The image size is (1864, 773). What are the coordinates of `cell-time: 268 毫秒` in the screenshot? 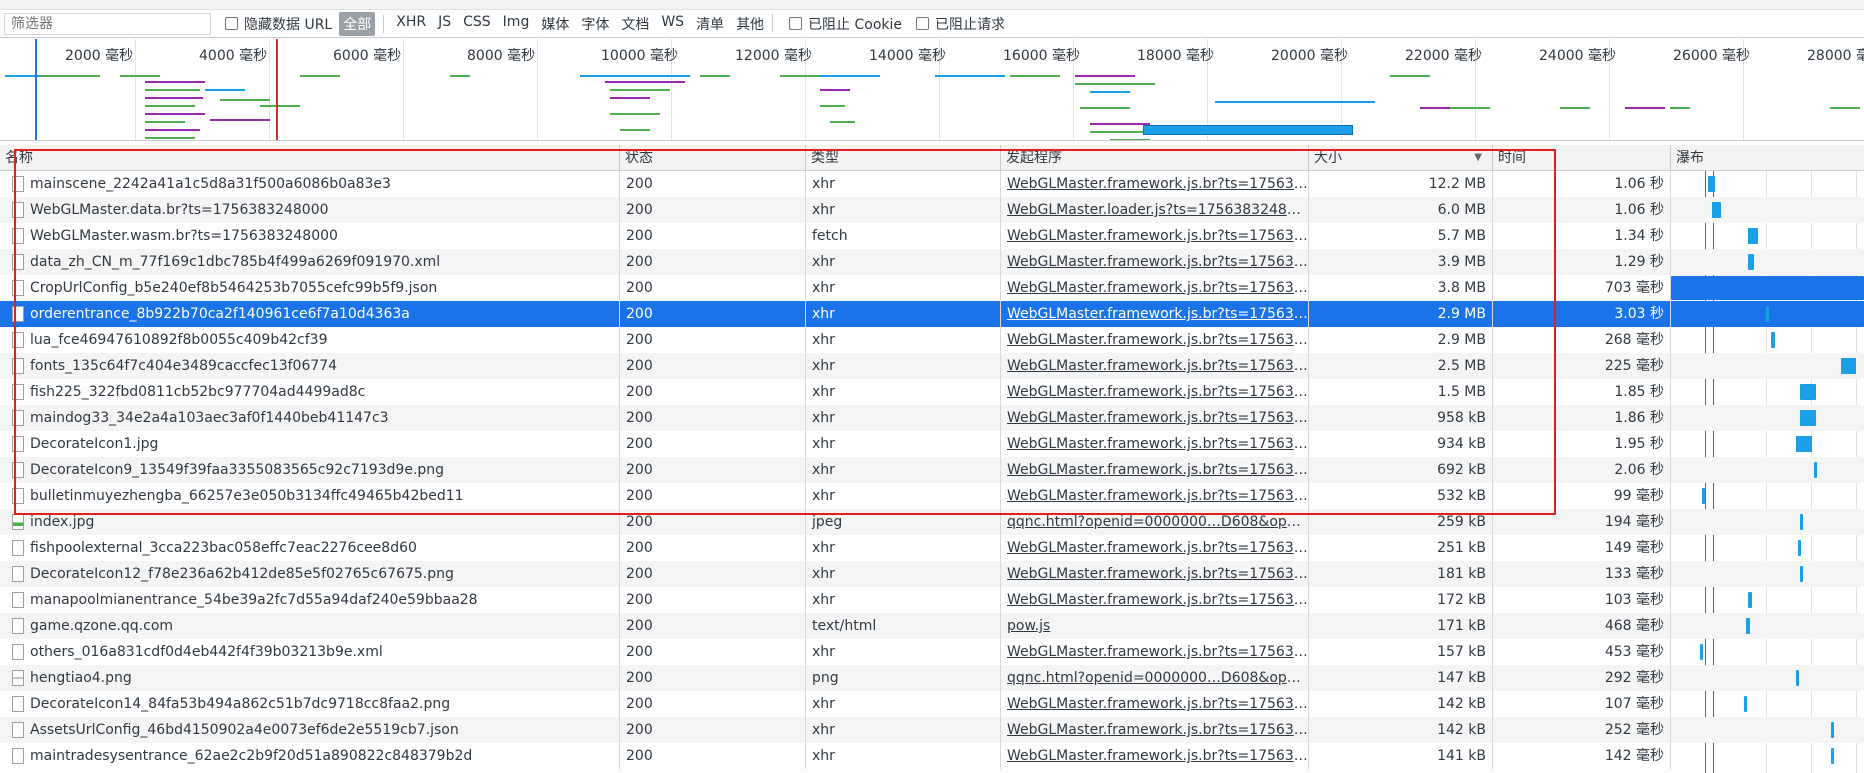 It's located at (1582, 340).